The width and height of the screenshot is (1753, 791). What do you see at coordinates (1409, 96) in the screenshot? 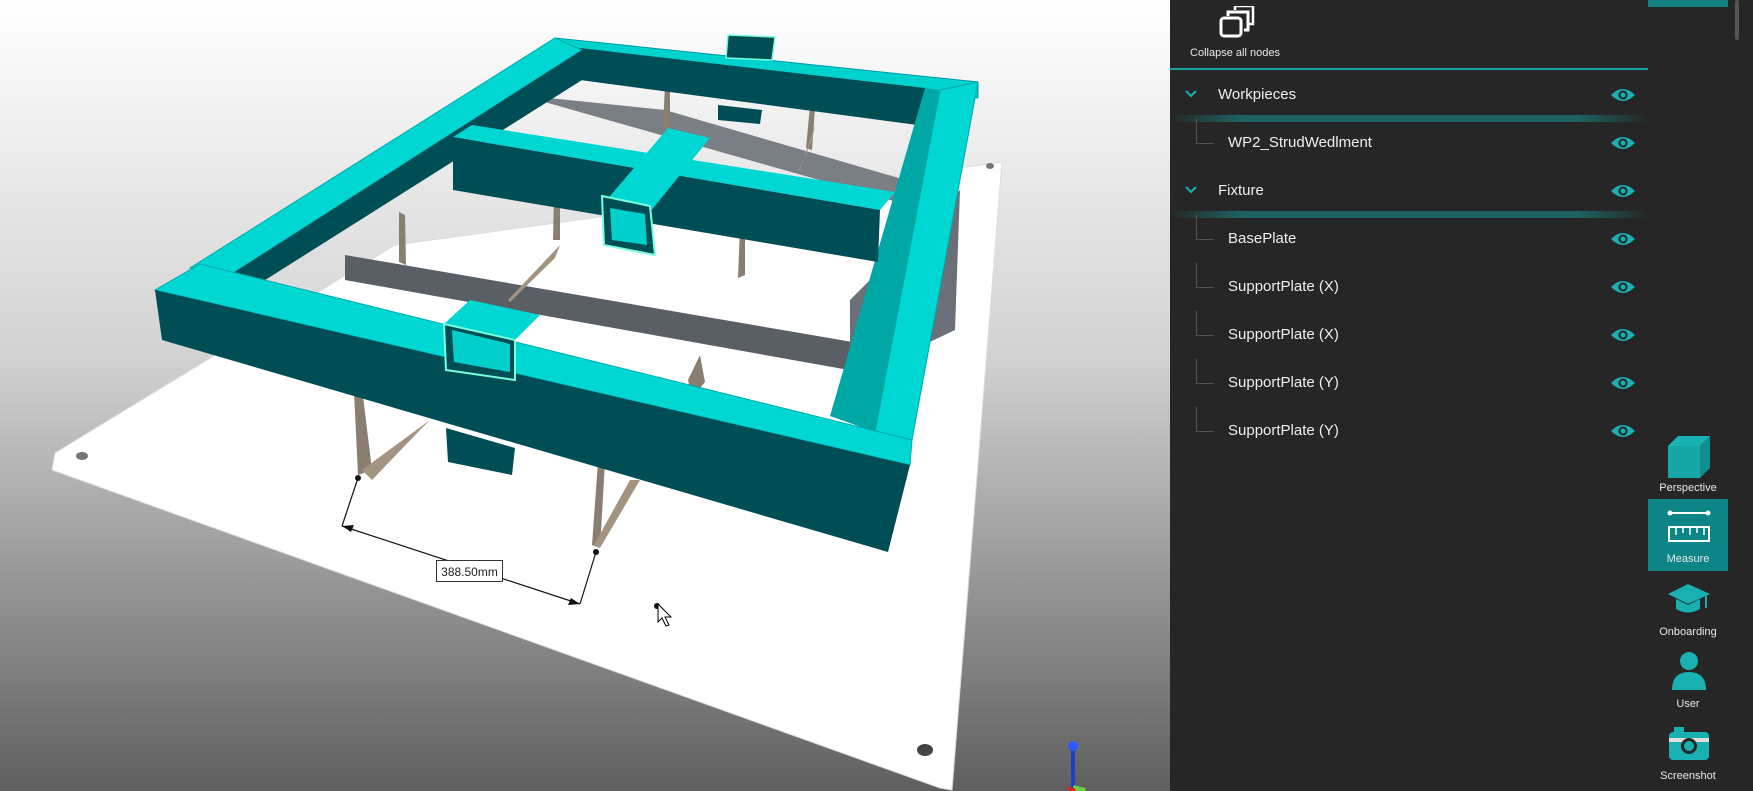
I see `tree-group-workpieces: Workpieces` at bounding box center [1409, 96].